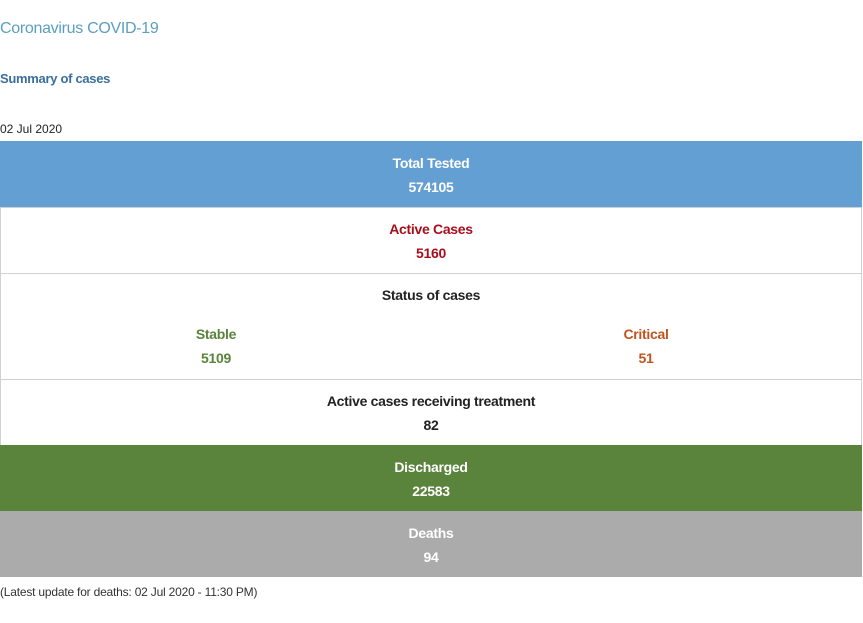  I want to click on page-title: Coronavirus COVID-19, so click(79, 28).